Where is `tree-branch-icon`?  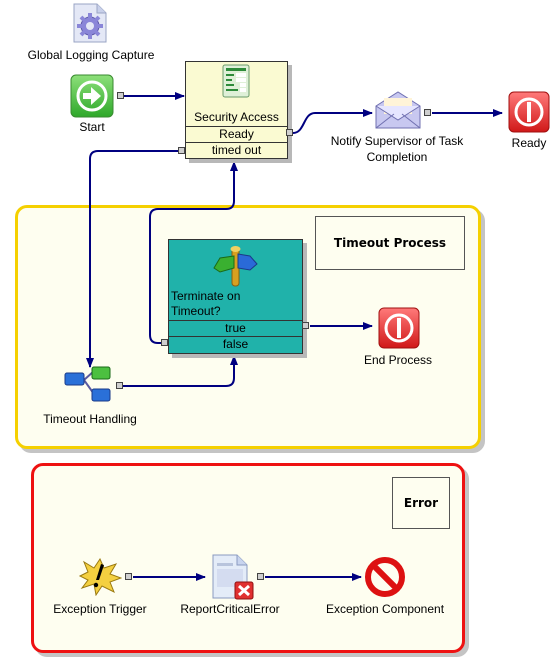 tree-branch-icon is located at coordinates (87, 384).